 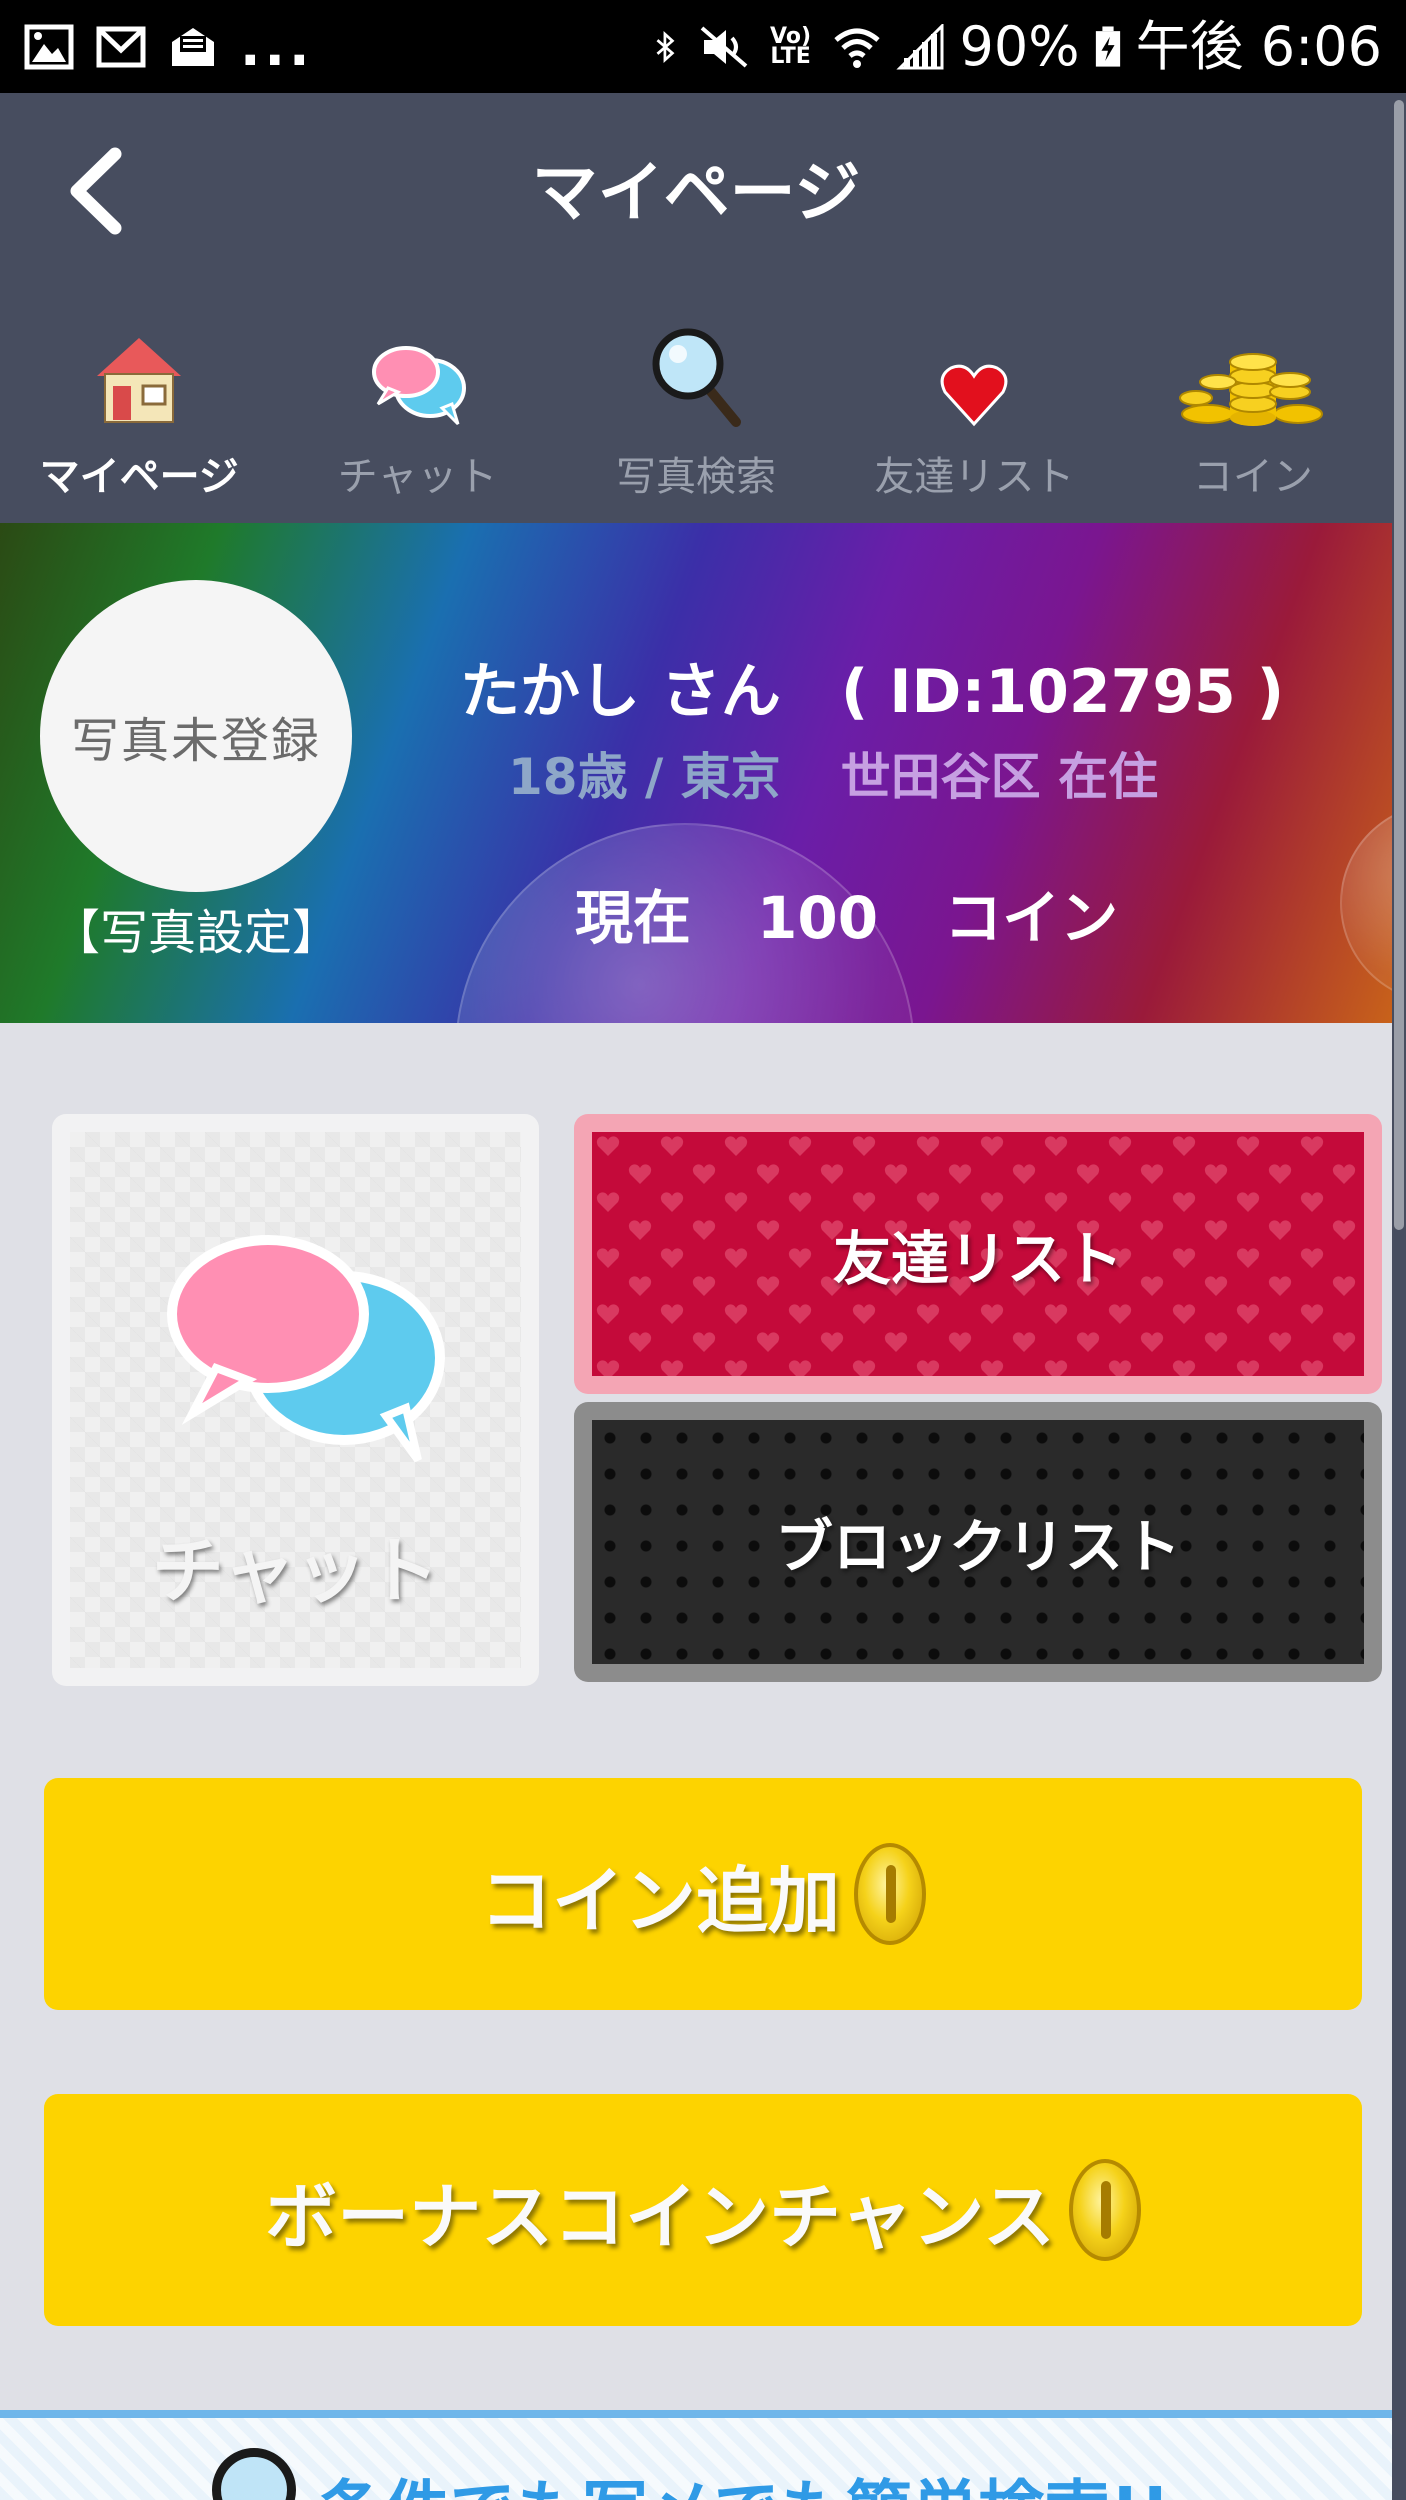 What do you see at coordinates (196, 928) in the screenshot?
I see `photo-setting-link: 【写真設定】` at bounding box center [196, 928].